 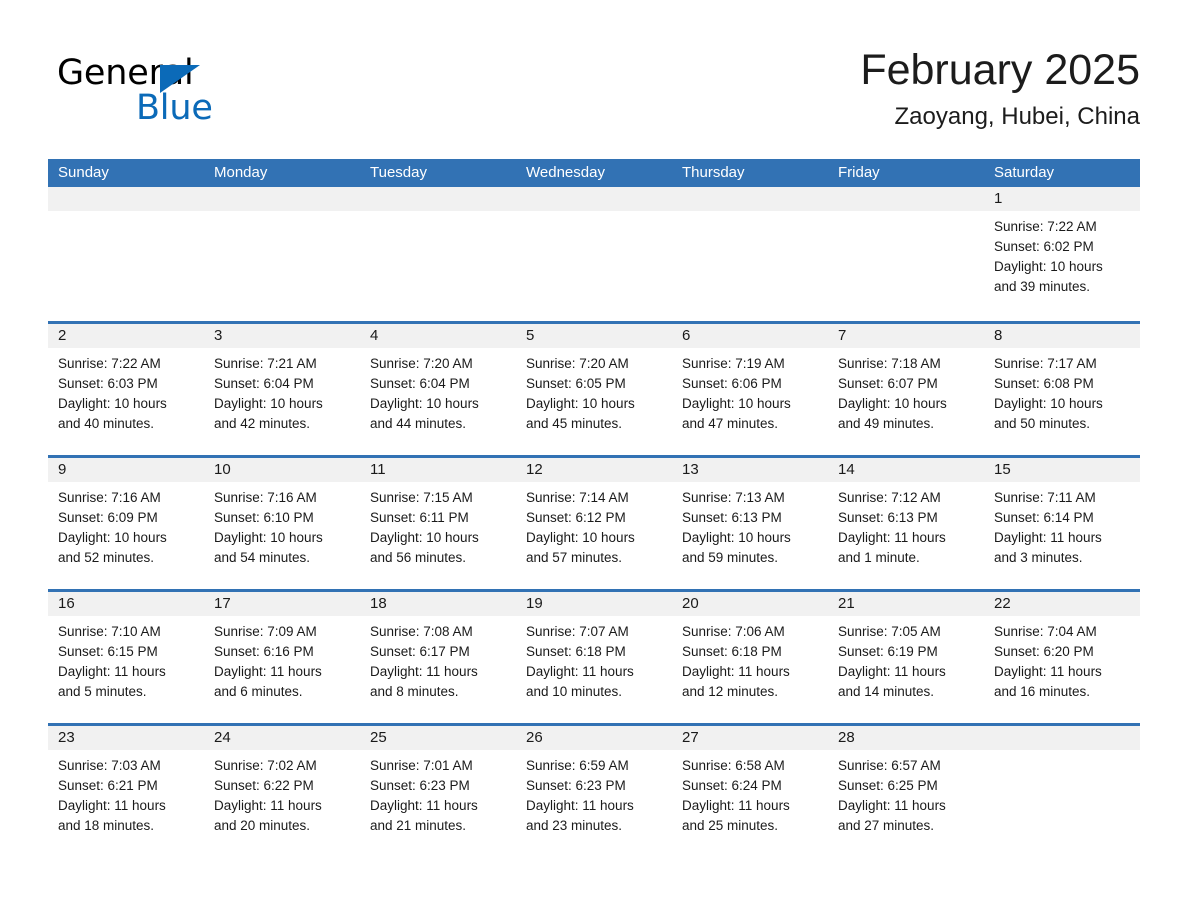 What do you see at coordinates (906, 336) in the screenshot?
I see `day-number-band: 7` at bounding box center [906, 336].